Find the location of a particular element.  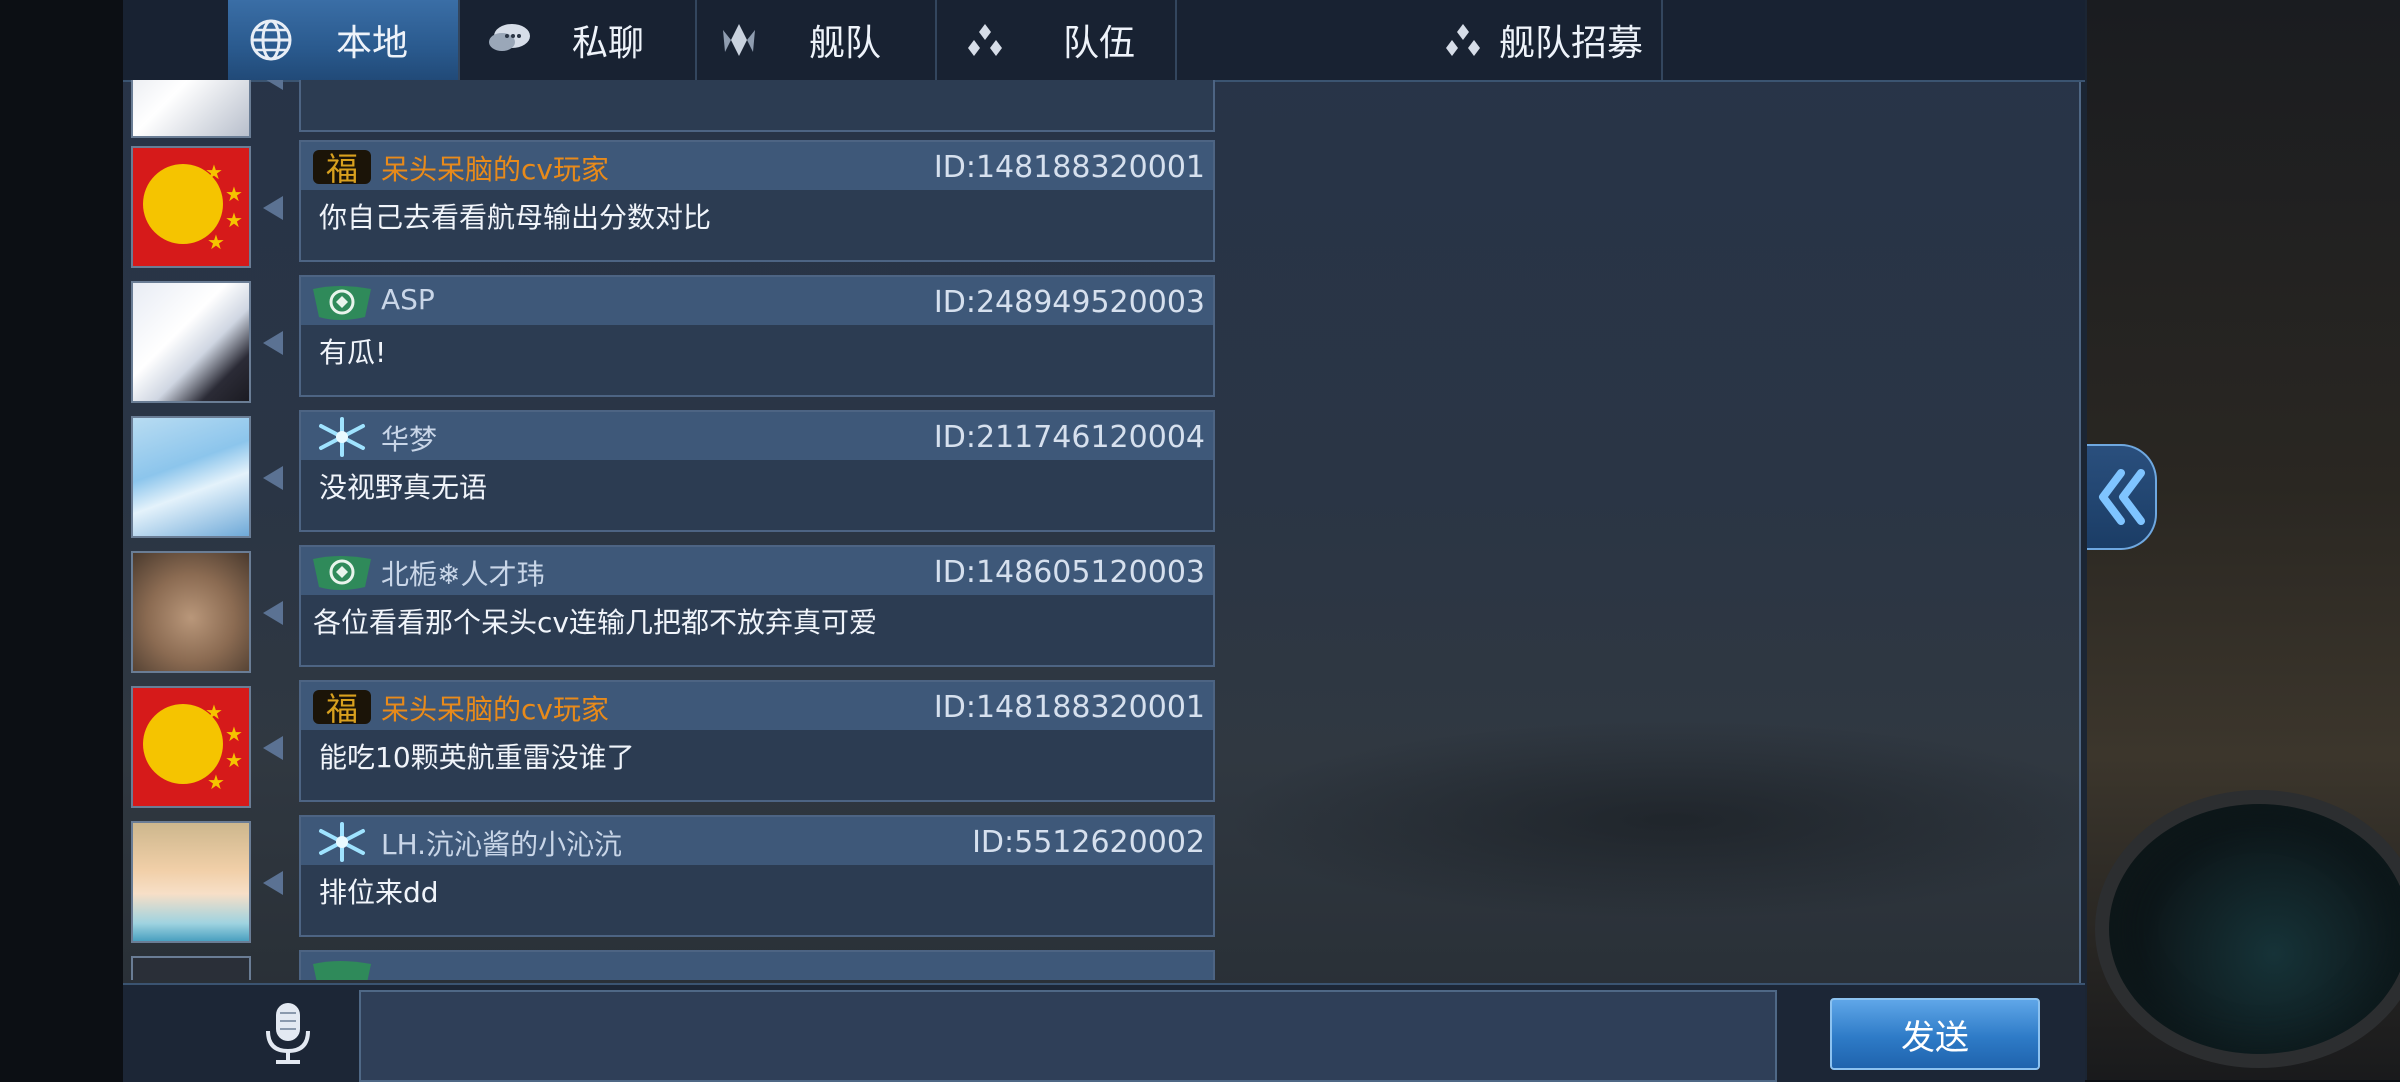

chat-input is located at coordinates (1068, 1036).